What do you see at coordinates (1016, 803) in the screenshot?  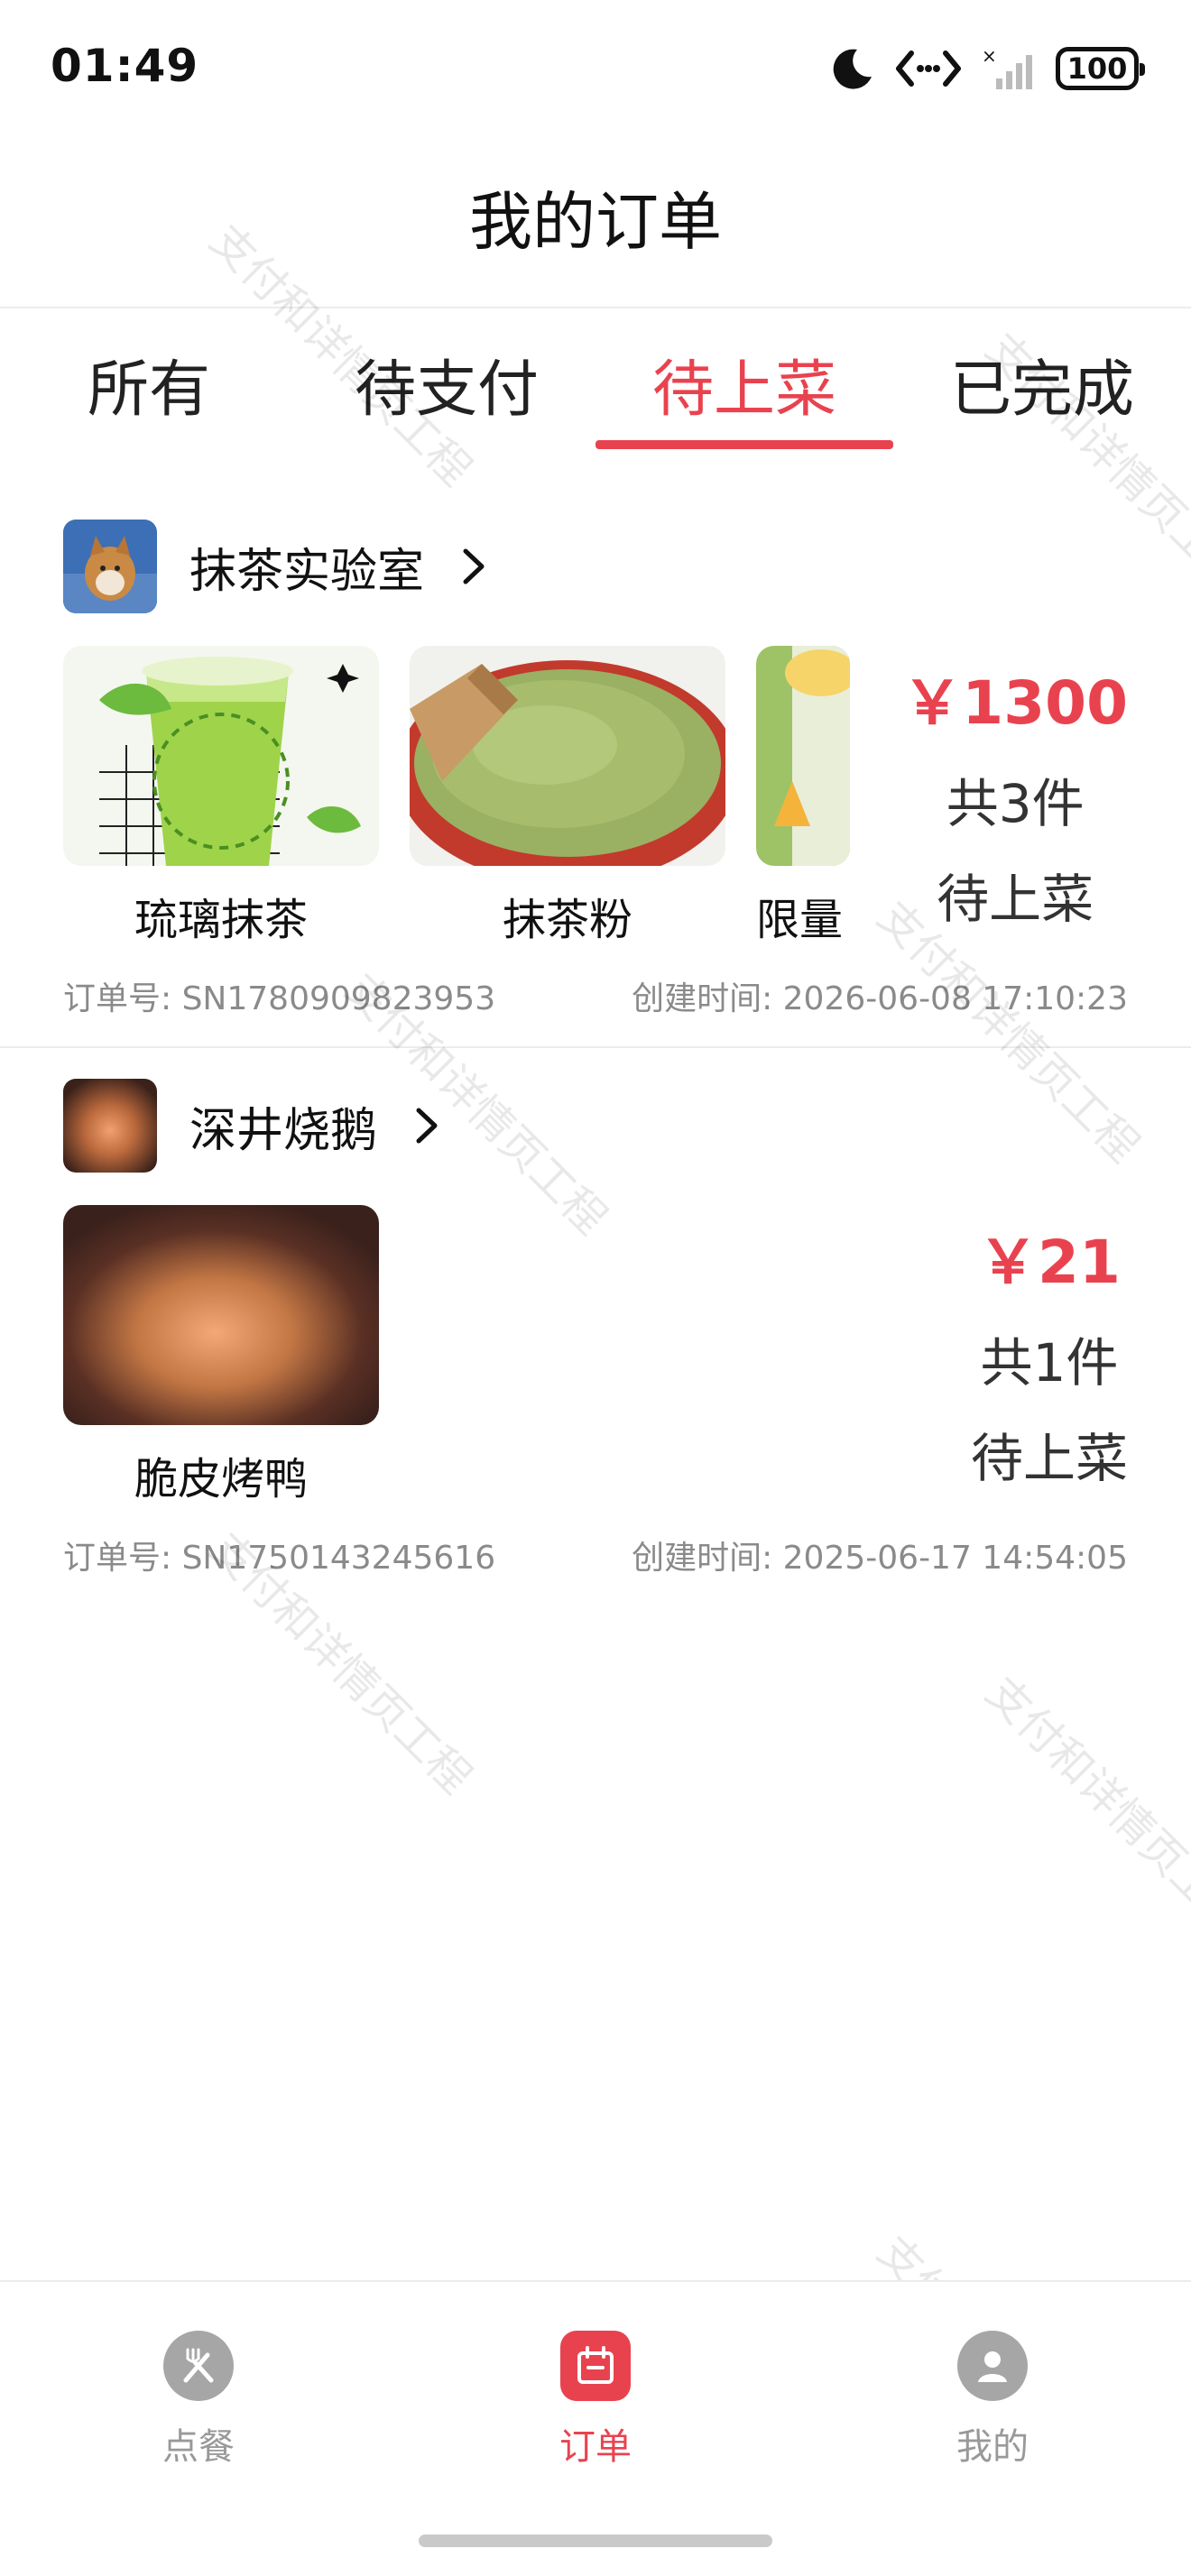 I see `order-item-count: 共3件` at bounding box center [1016, 803].